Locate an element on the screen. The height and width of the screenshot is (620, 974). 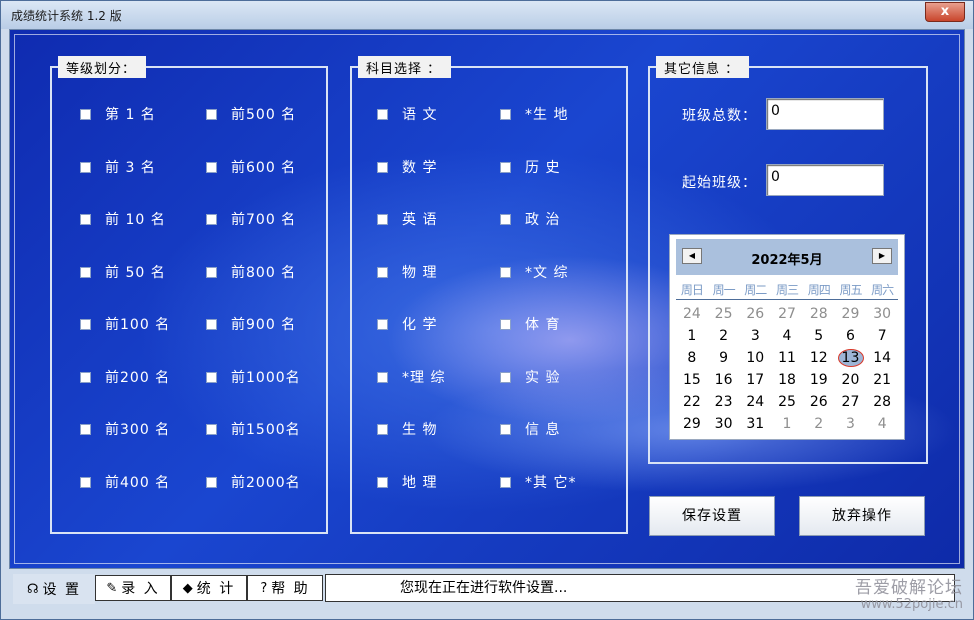
calendar-day: 14 is located at coordinates (882, 358).